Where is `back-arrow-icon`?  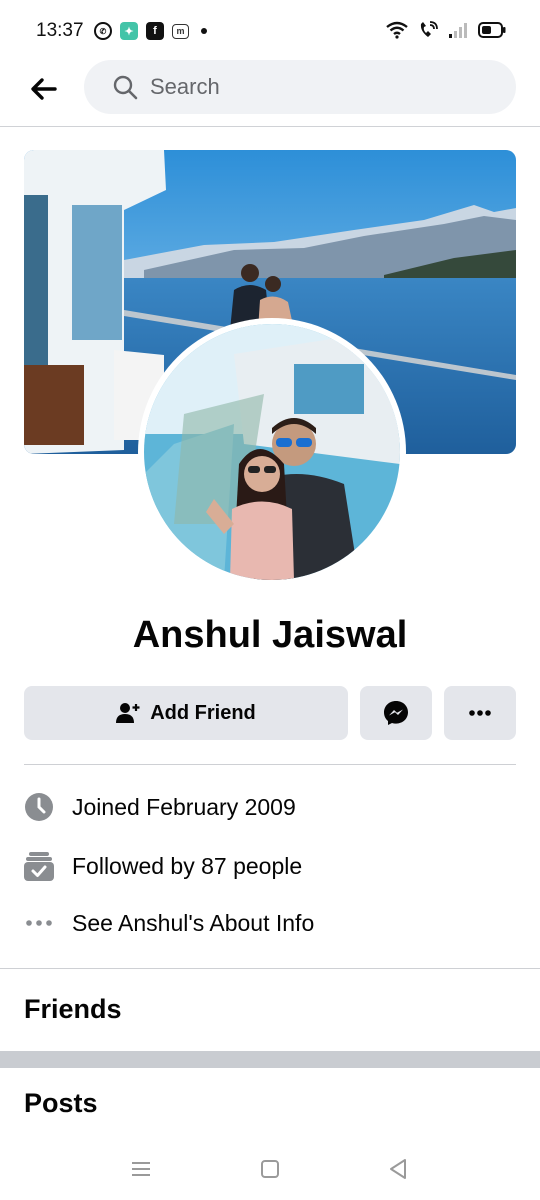
back-arrow-icon is located at coordinates (44, 89).